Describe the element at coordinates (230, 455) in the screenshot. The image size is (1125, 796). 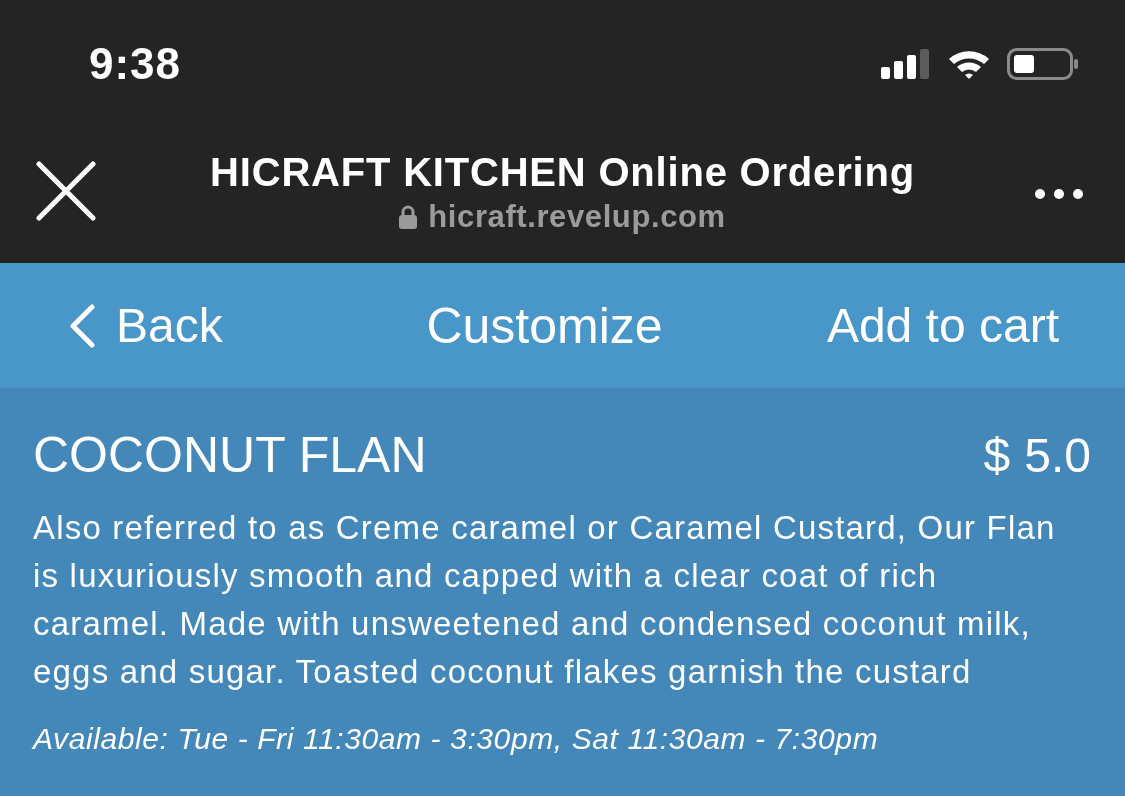
I see `item-name: COCONUT FLAN` at that location.